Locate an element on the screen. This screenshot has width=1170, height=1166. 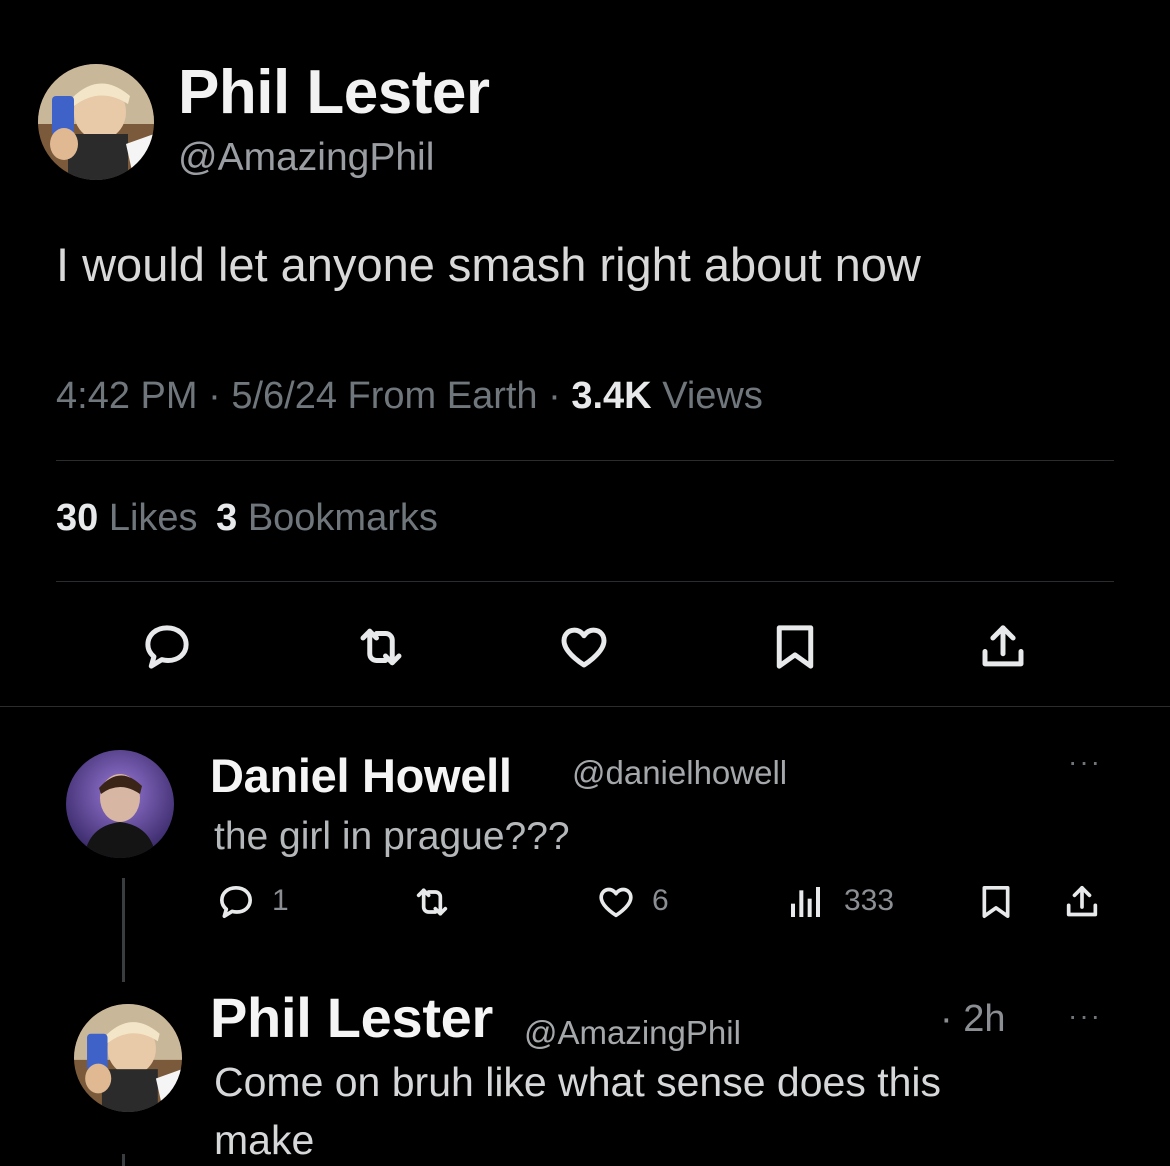
tweet-text: I would let anyone smash right about now is located at coordinates (488, 264).